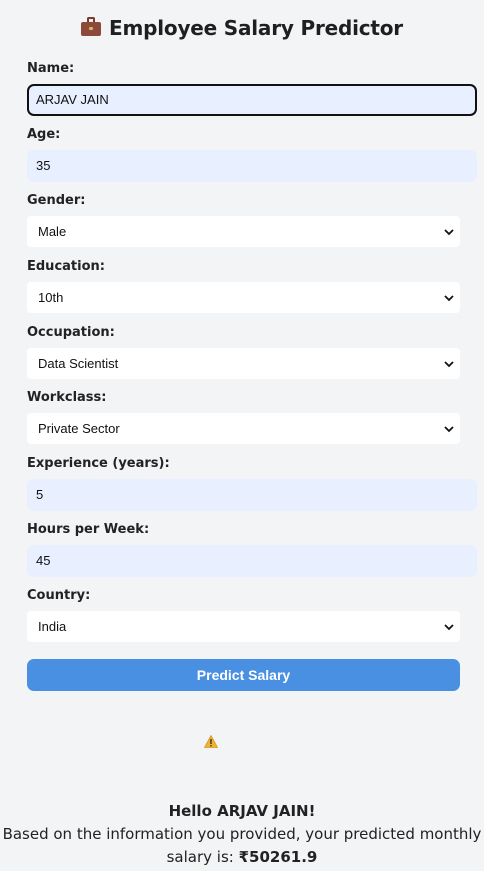 The height and width of the screenshot is (871, 484). Describe the element at coordinates (252, 166) in the screenshot. I see `age-input: 35` at that location.